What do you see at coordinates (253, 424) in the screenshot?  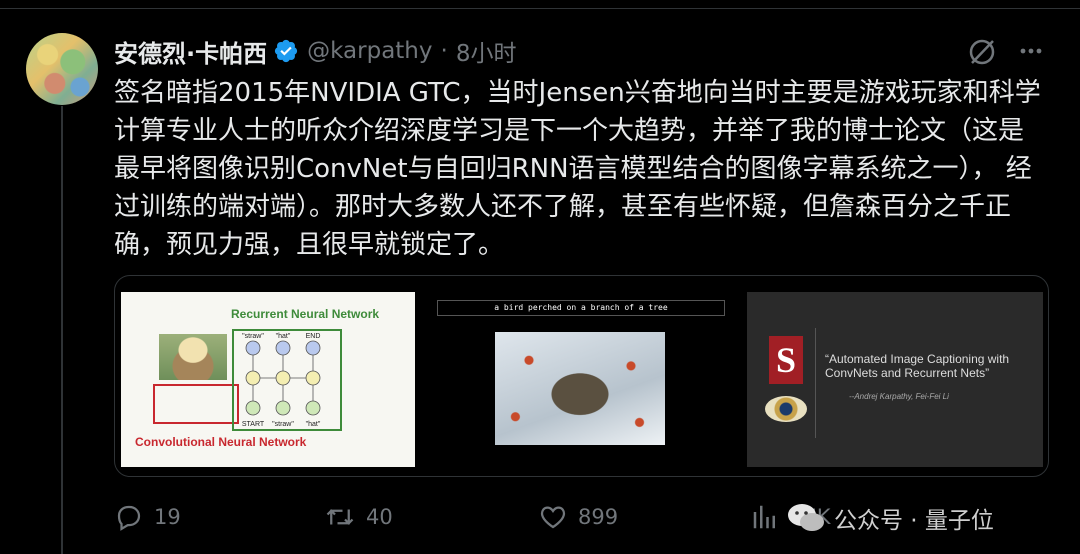 I see `rnn-input-word: START` at bounding box center [253, 424].